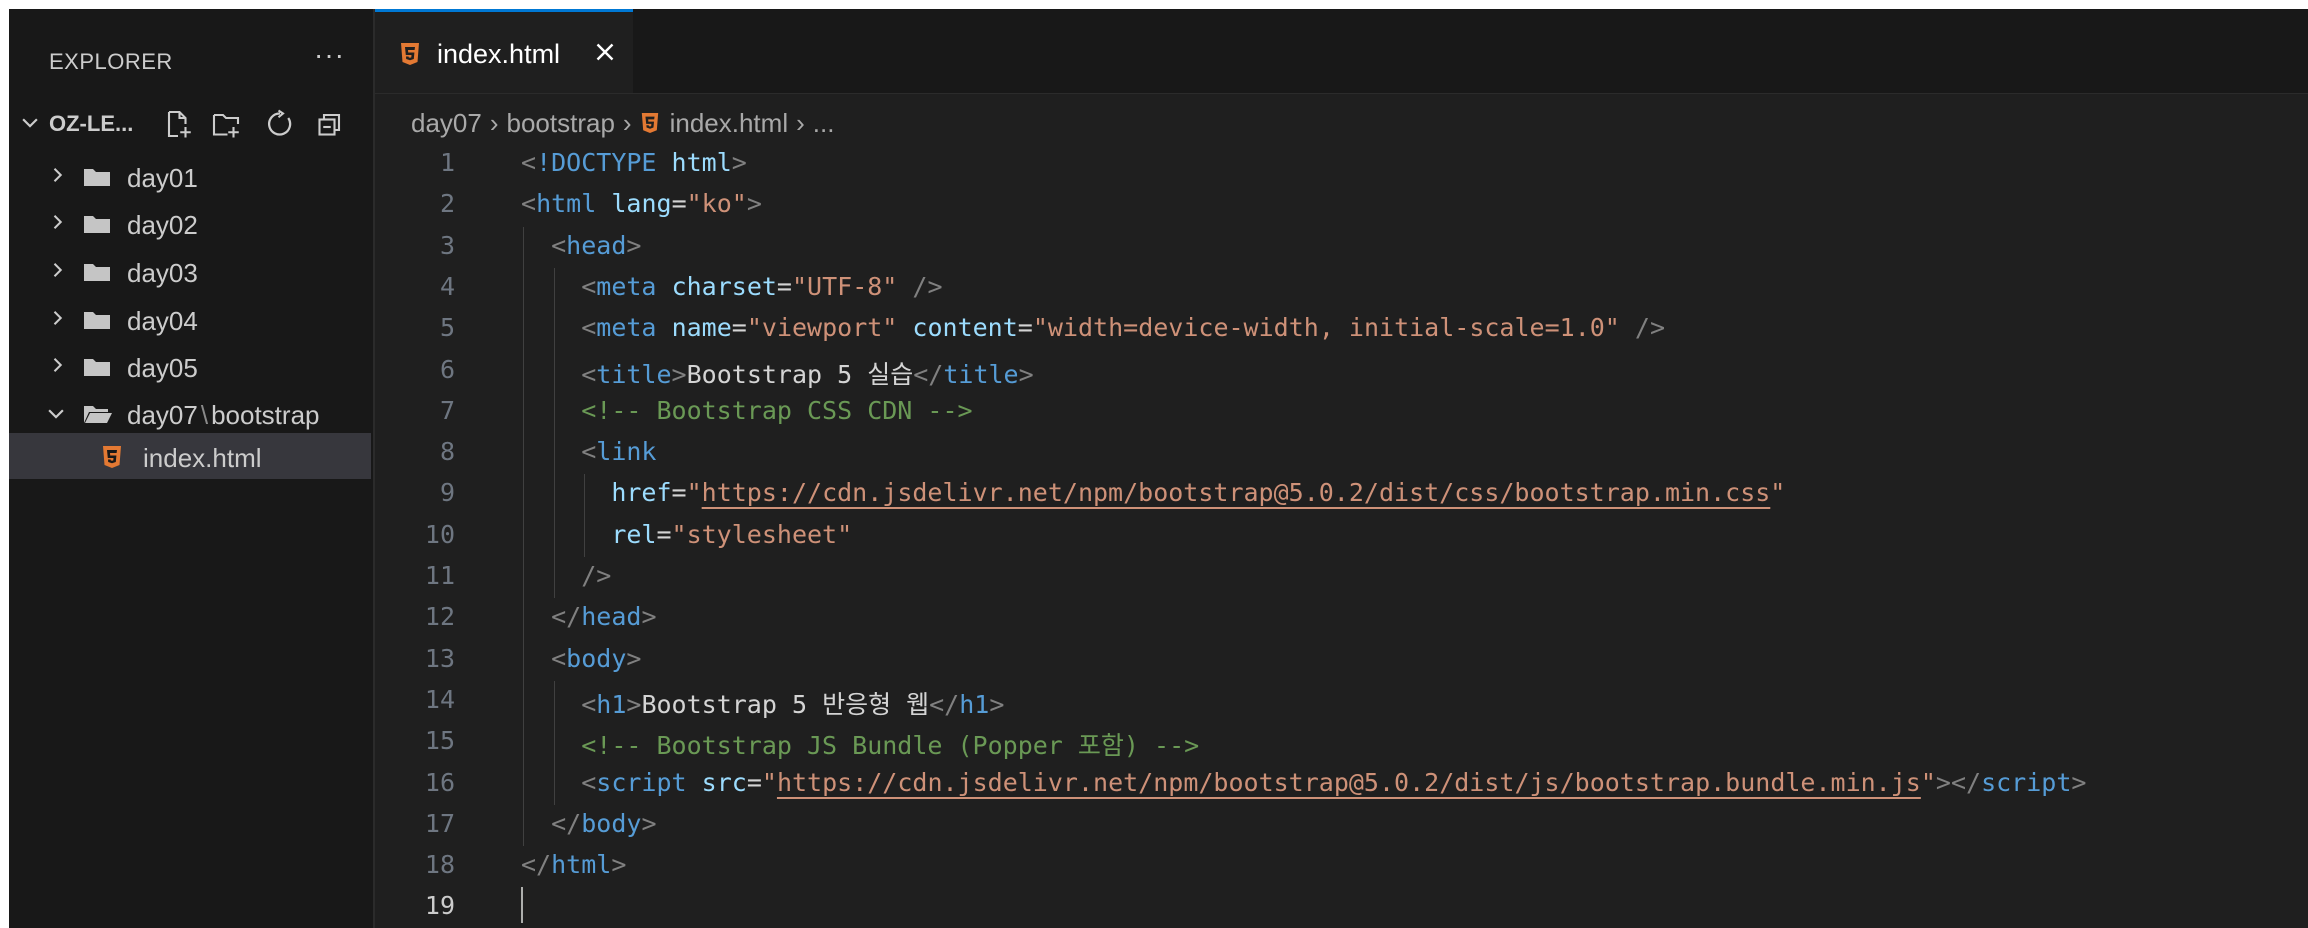 The height and width of the screenshot is (928, 2308). Describe the element at coordinates (280, 124) in the screenshot. I see `refresh-icon` at that location.